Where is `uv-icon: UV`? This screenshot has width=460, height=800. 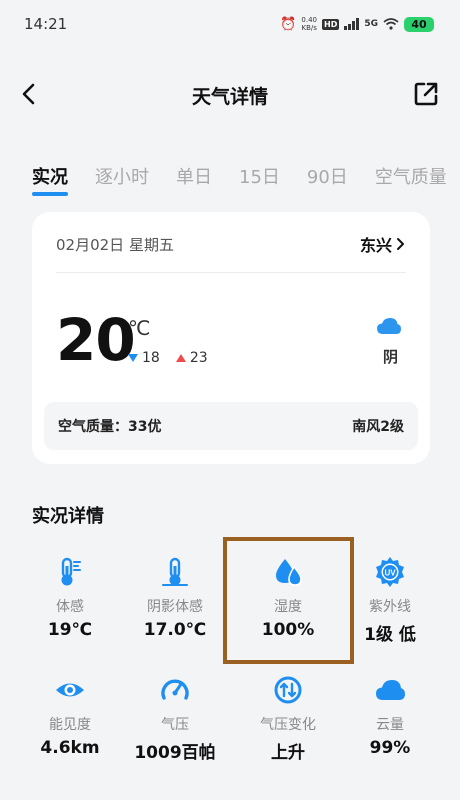
uv-icon: UV is located at coordinates (390, 572).